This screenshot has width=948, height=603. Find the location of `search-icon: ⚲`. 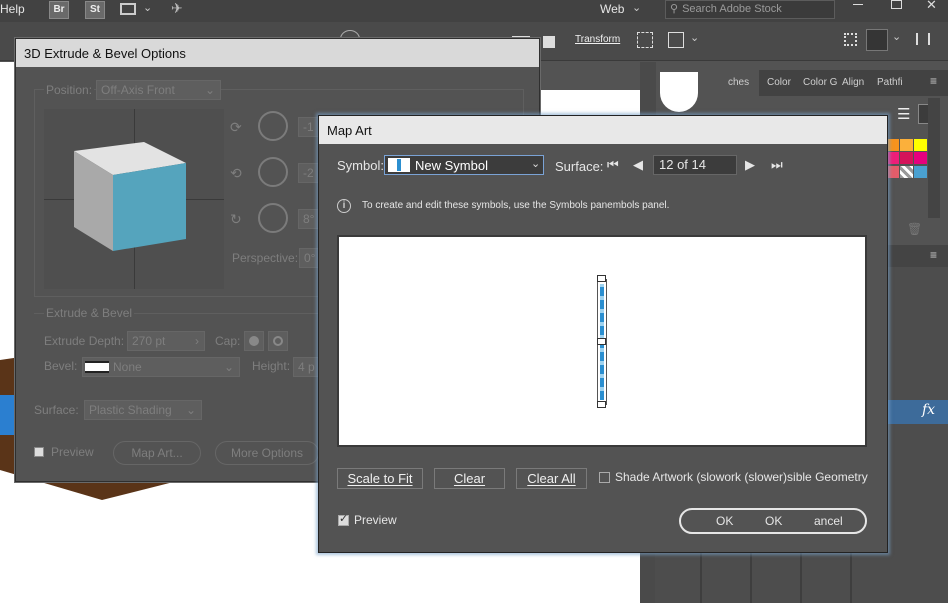

search-icon: ⚲ is located at coordinates (674, 9).